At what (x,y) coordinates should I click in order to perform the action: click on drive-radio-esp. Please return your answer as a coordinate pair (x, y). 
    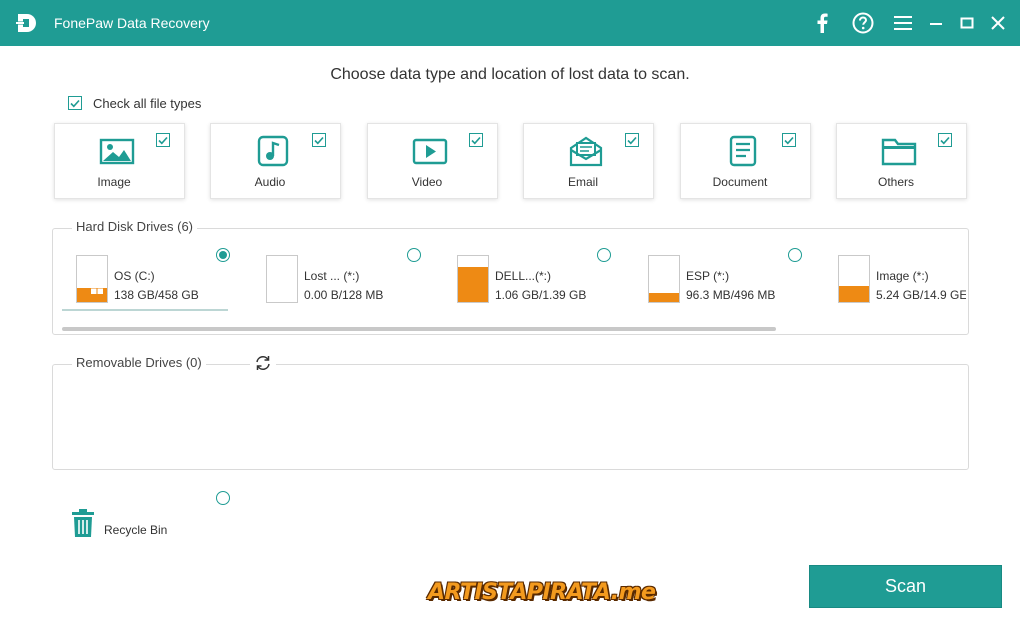
    Looking at the image, I should click on (795, 255).